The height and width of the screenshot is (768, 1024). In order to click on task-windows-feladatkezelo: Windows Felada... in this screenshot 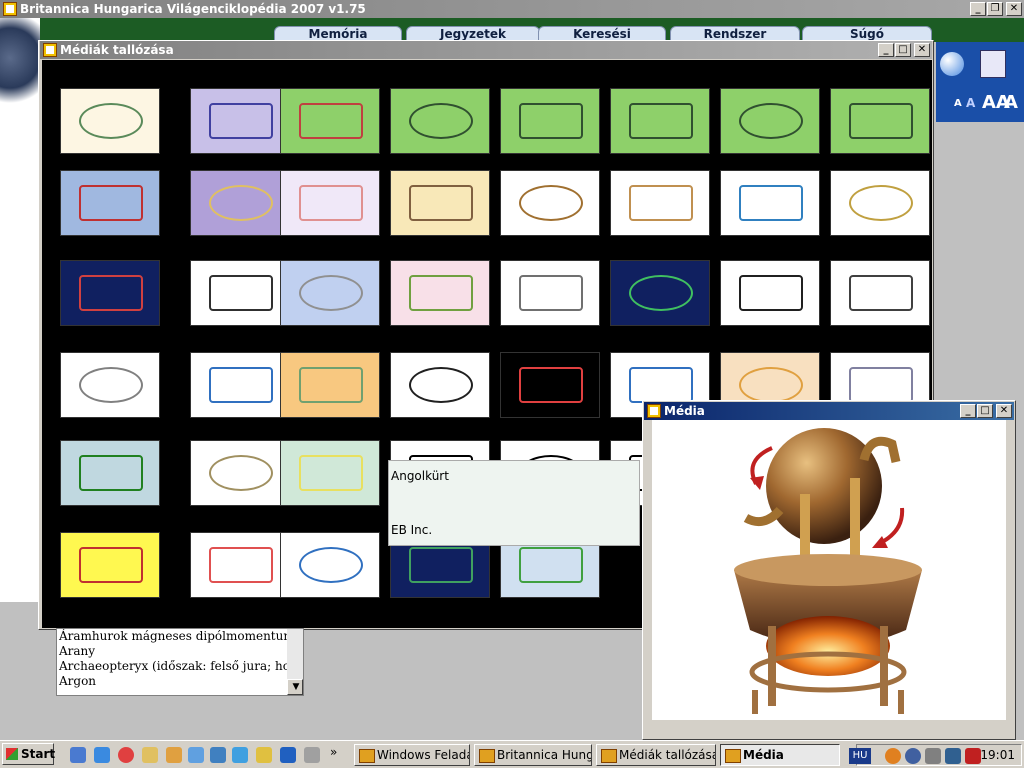, I will do `click(412, 755)`.